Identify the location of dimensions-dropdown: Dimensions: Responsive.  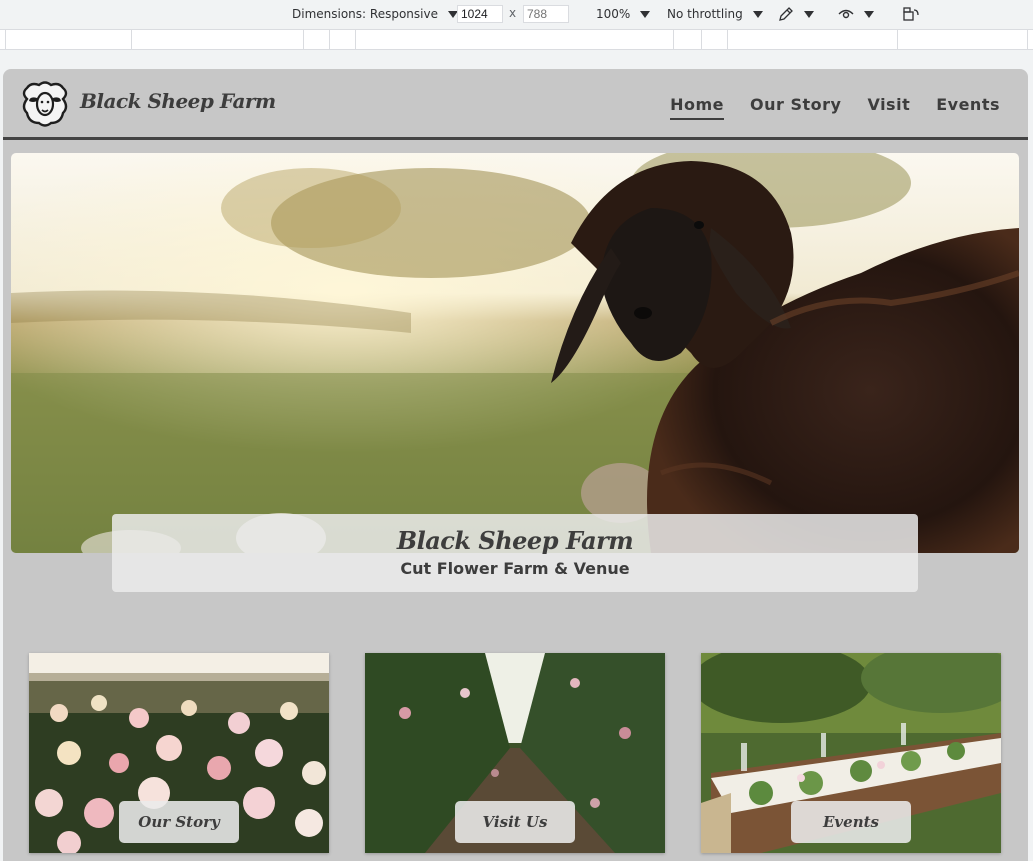
(375, 14).